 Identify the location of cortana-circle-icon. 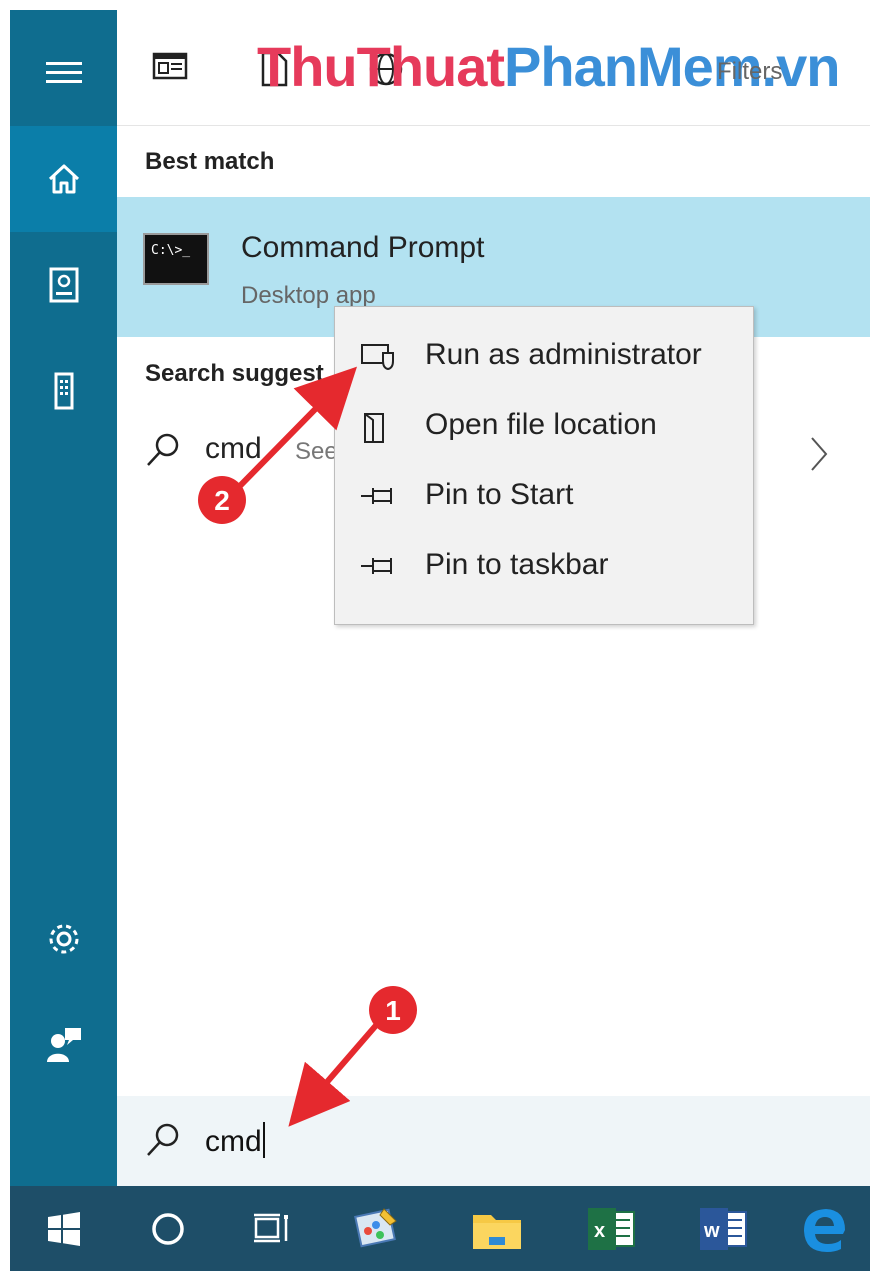
(168, 1228).